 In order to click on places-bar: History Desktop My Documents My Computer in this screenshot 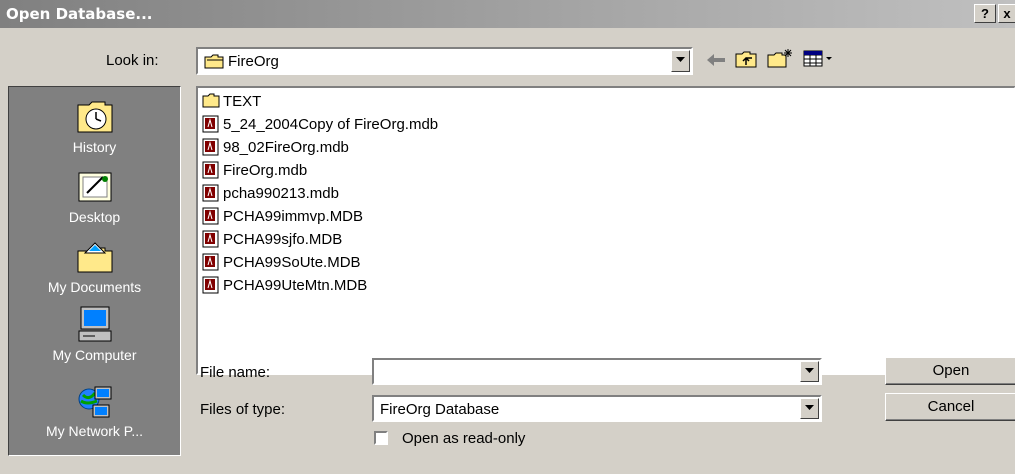, I will do `click(94, 271)`.